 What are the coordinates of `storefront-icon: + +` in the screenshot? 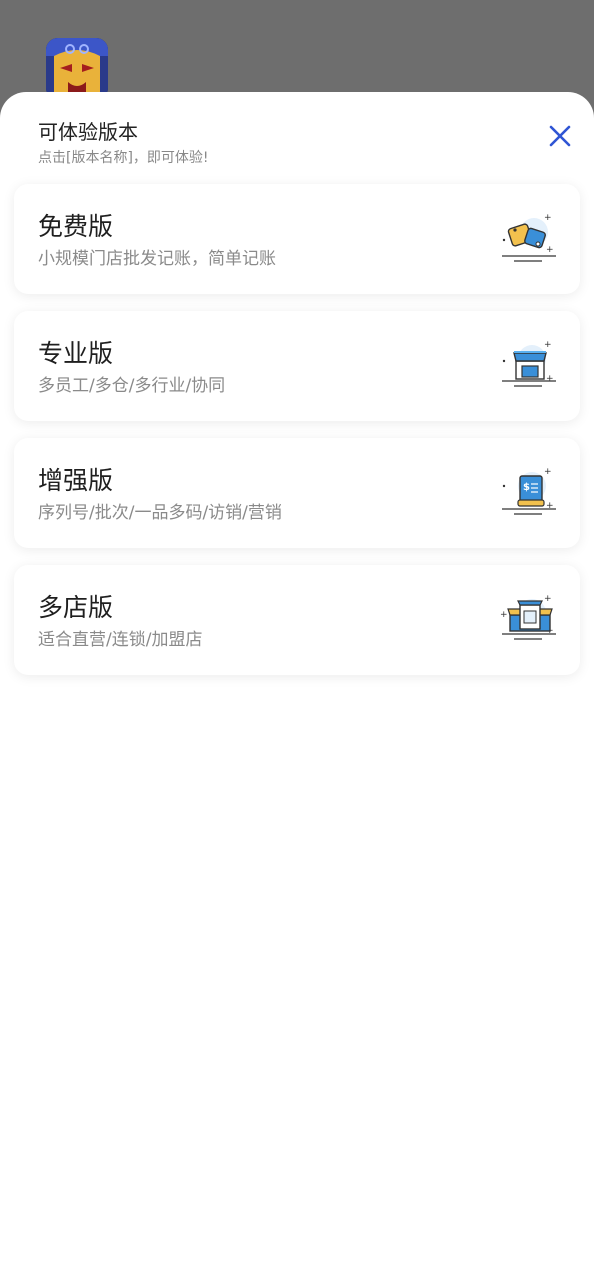 It's located at (530, 367).